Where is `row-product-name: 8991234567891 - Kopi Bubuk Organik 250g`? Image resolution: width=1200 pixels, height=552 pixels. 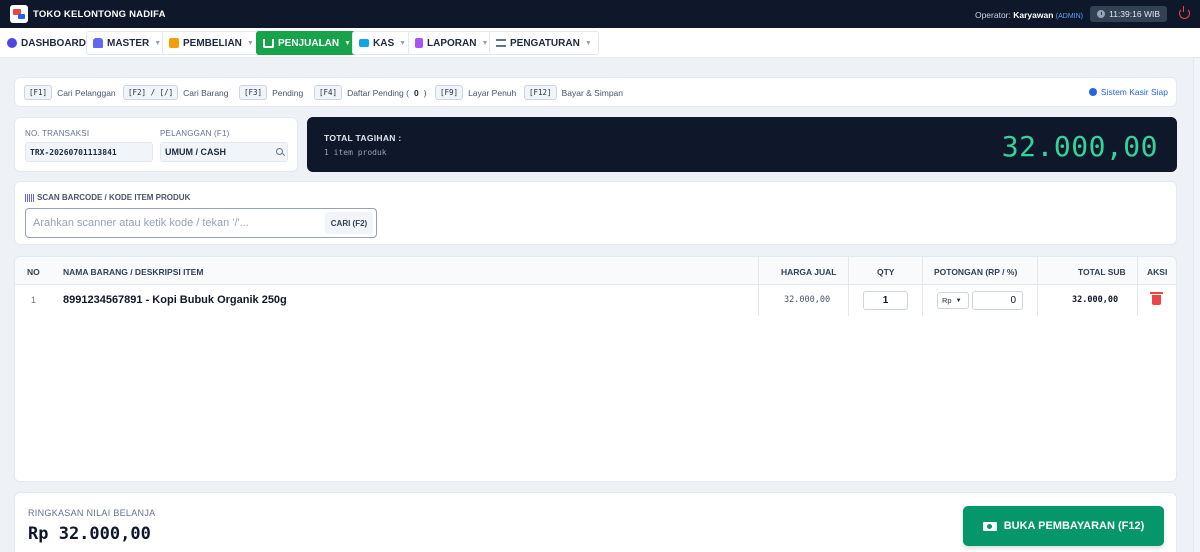
row-product-name: 8991234567891 - Kopi Bubuk Organik 250g is located at coordinates (175, 300).